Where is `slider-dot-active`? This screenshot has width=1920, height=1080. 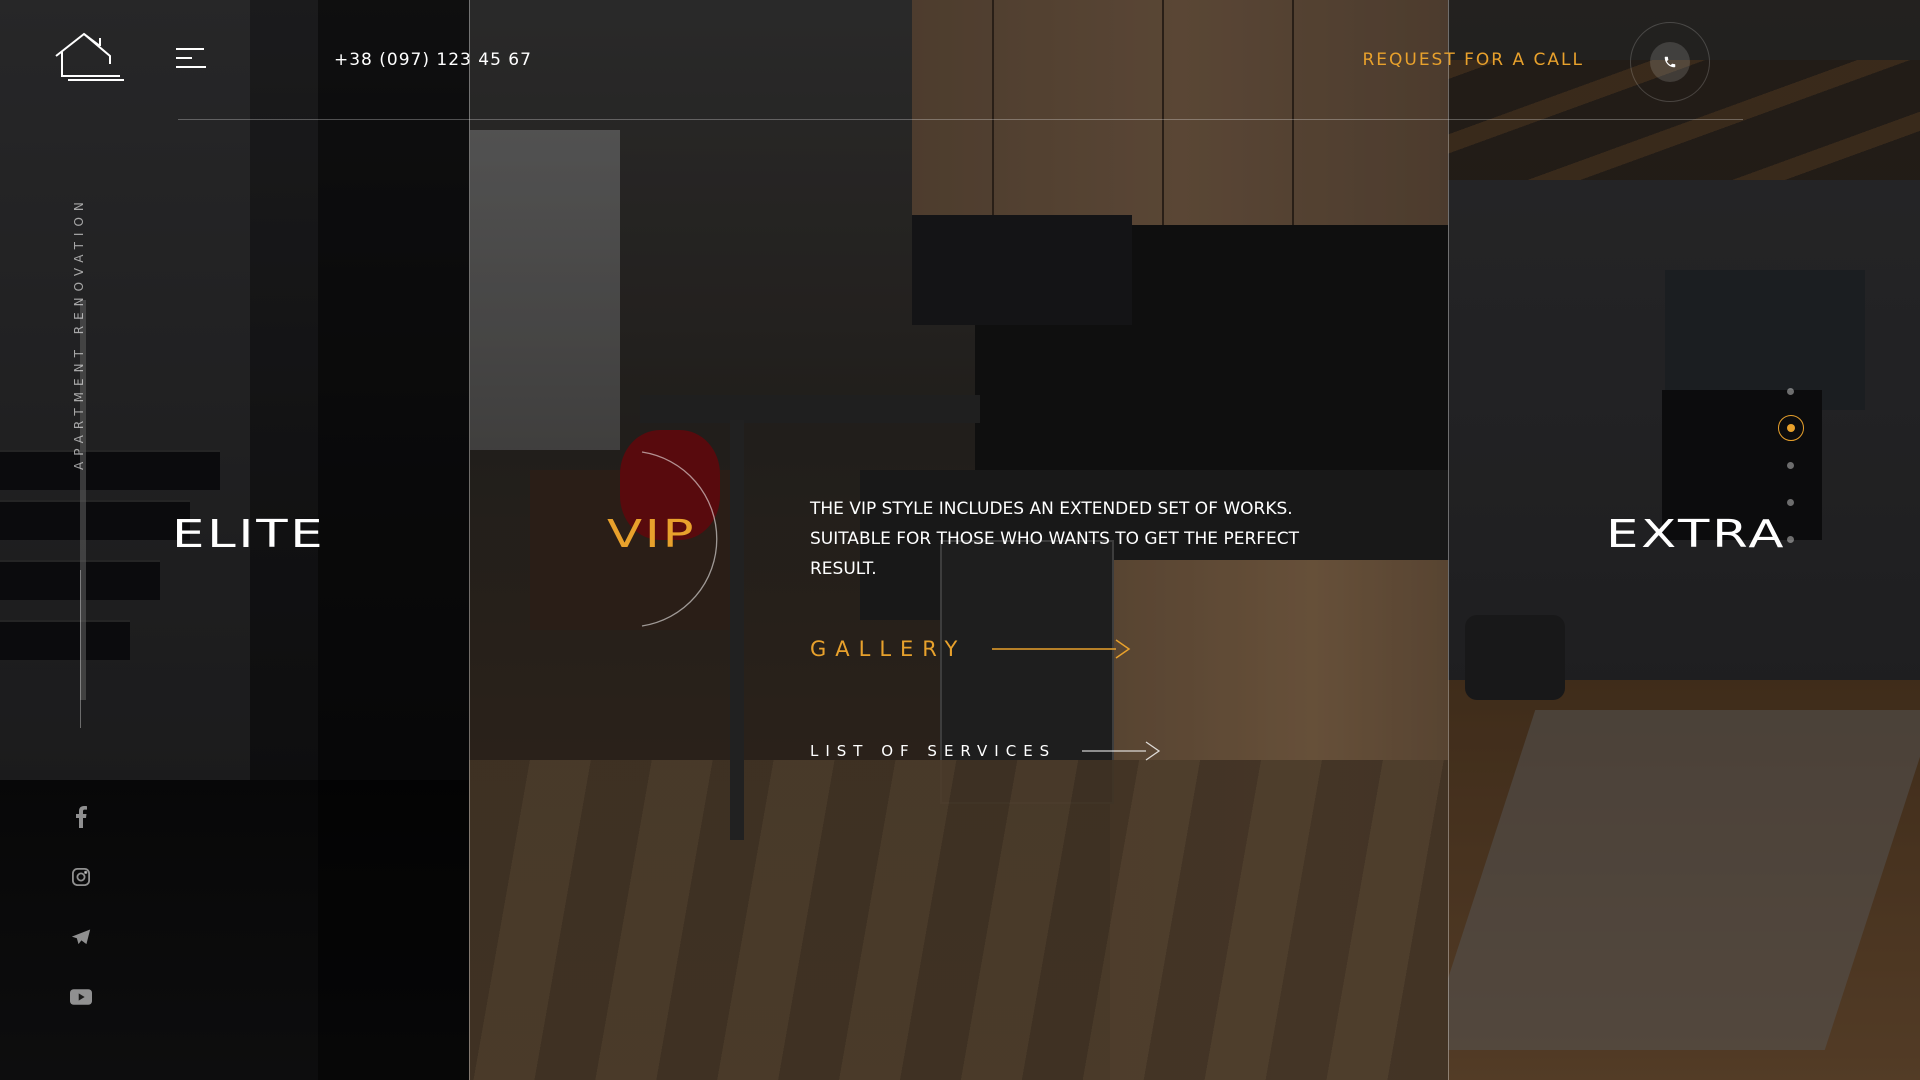
slider-dot-active is located at coordinates (1791, 428).